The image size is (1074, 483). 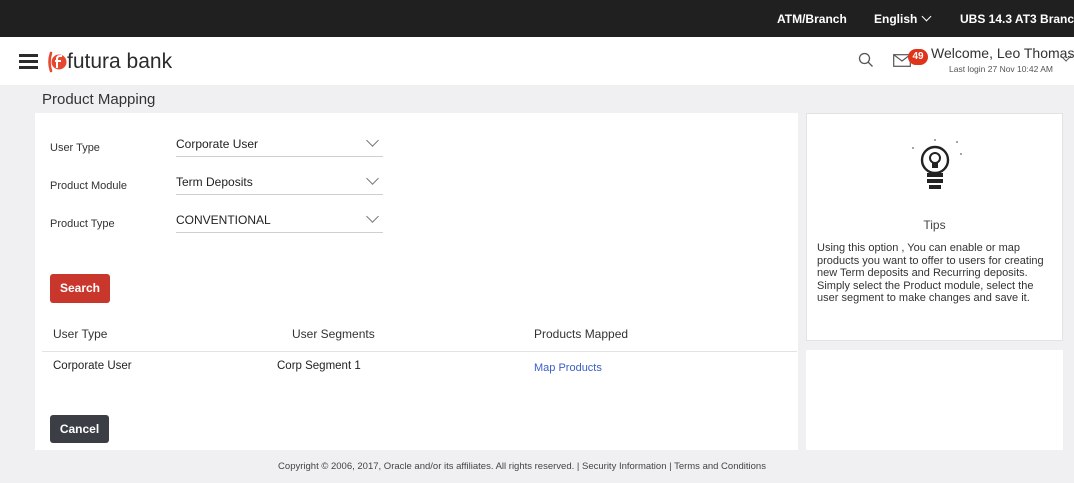 What do you see at coordinates (120, 61) in the screenshot?
I see `logo-text: futura bank` at bounding box center [120, 61].